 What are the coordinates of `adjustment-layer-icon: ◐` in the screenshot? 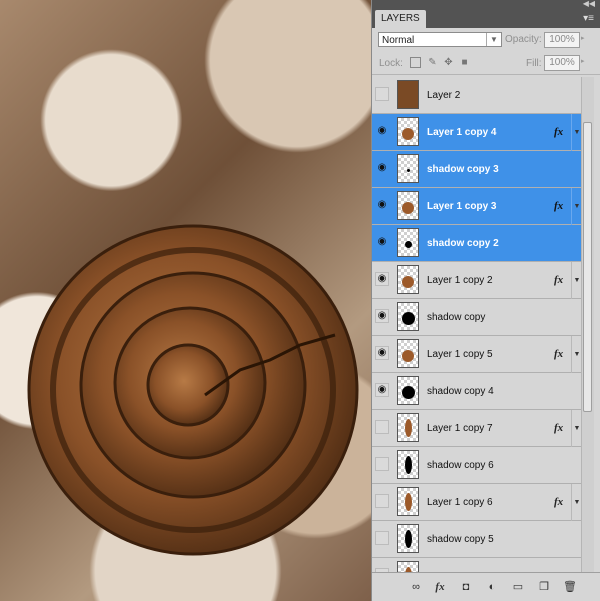 It's located at (492, 587).